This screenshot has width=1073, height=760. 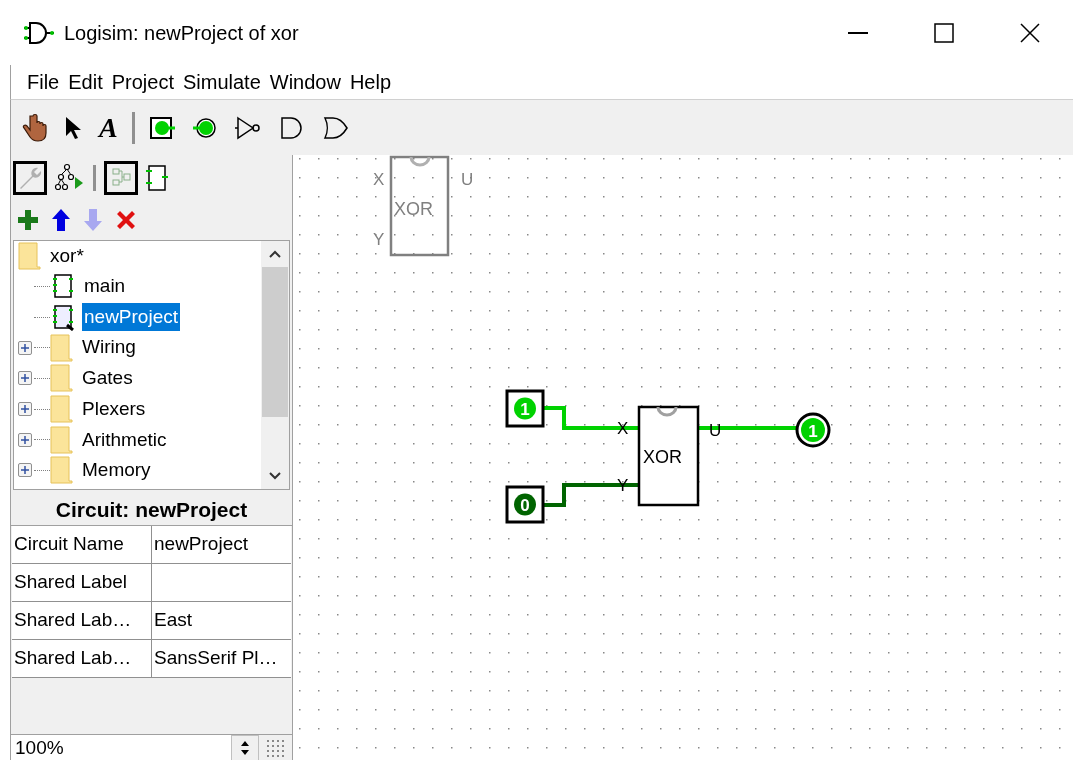 What do you see at coordinates (305, 82) in the screenshot?
I see `menu-item: Window` at bounding box center [305, 82].